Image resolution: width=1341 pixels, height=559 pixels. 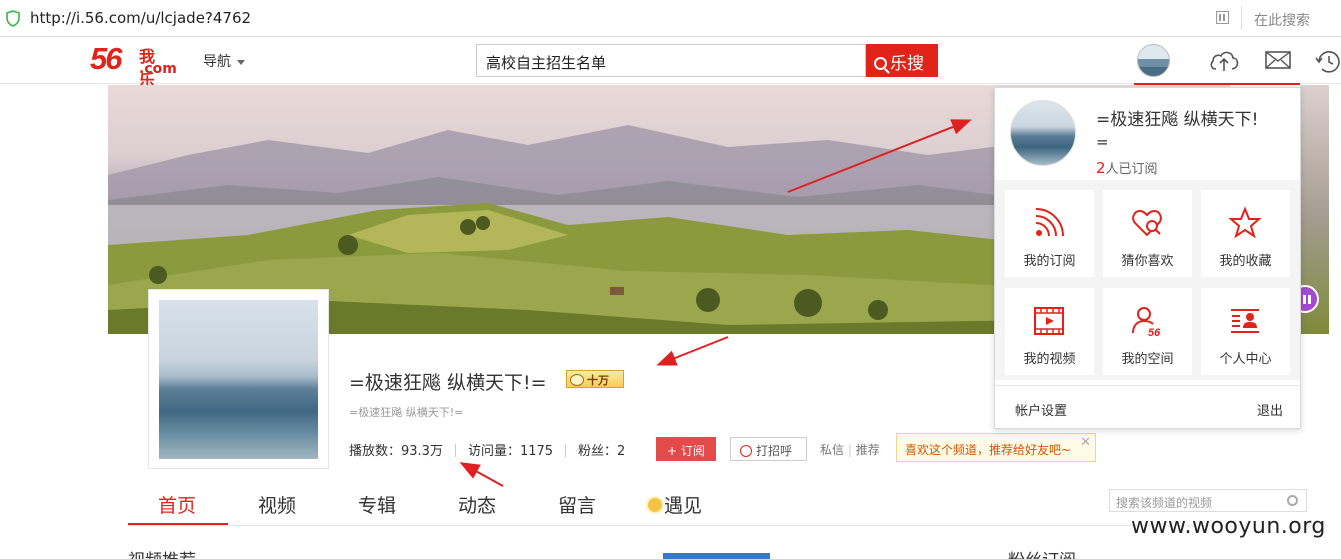 What do you see at coordinates (1228, 526) in the screenshot?
I see `watermark: www.wooyun.org` at bounding box center [1228, 526].